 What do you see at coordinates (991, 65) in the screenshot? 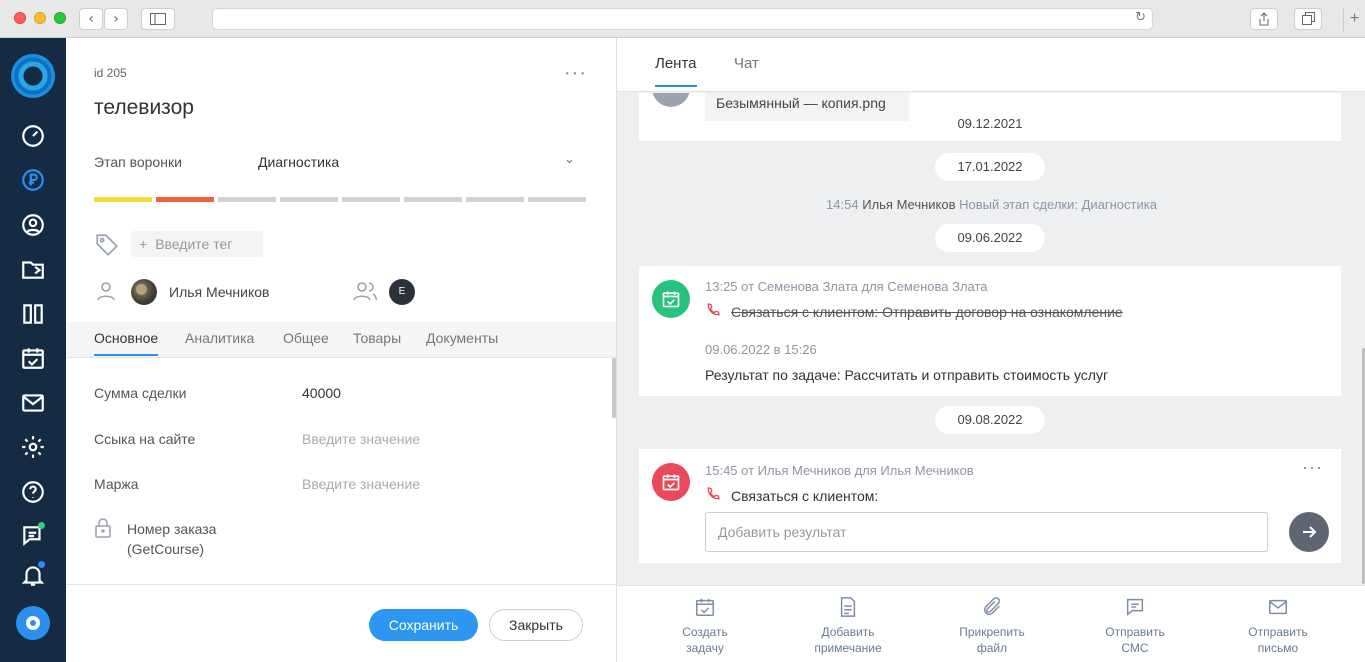
I see `feed-tabs: Лента Чат` at bounding box center [991, 65].